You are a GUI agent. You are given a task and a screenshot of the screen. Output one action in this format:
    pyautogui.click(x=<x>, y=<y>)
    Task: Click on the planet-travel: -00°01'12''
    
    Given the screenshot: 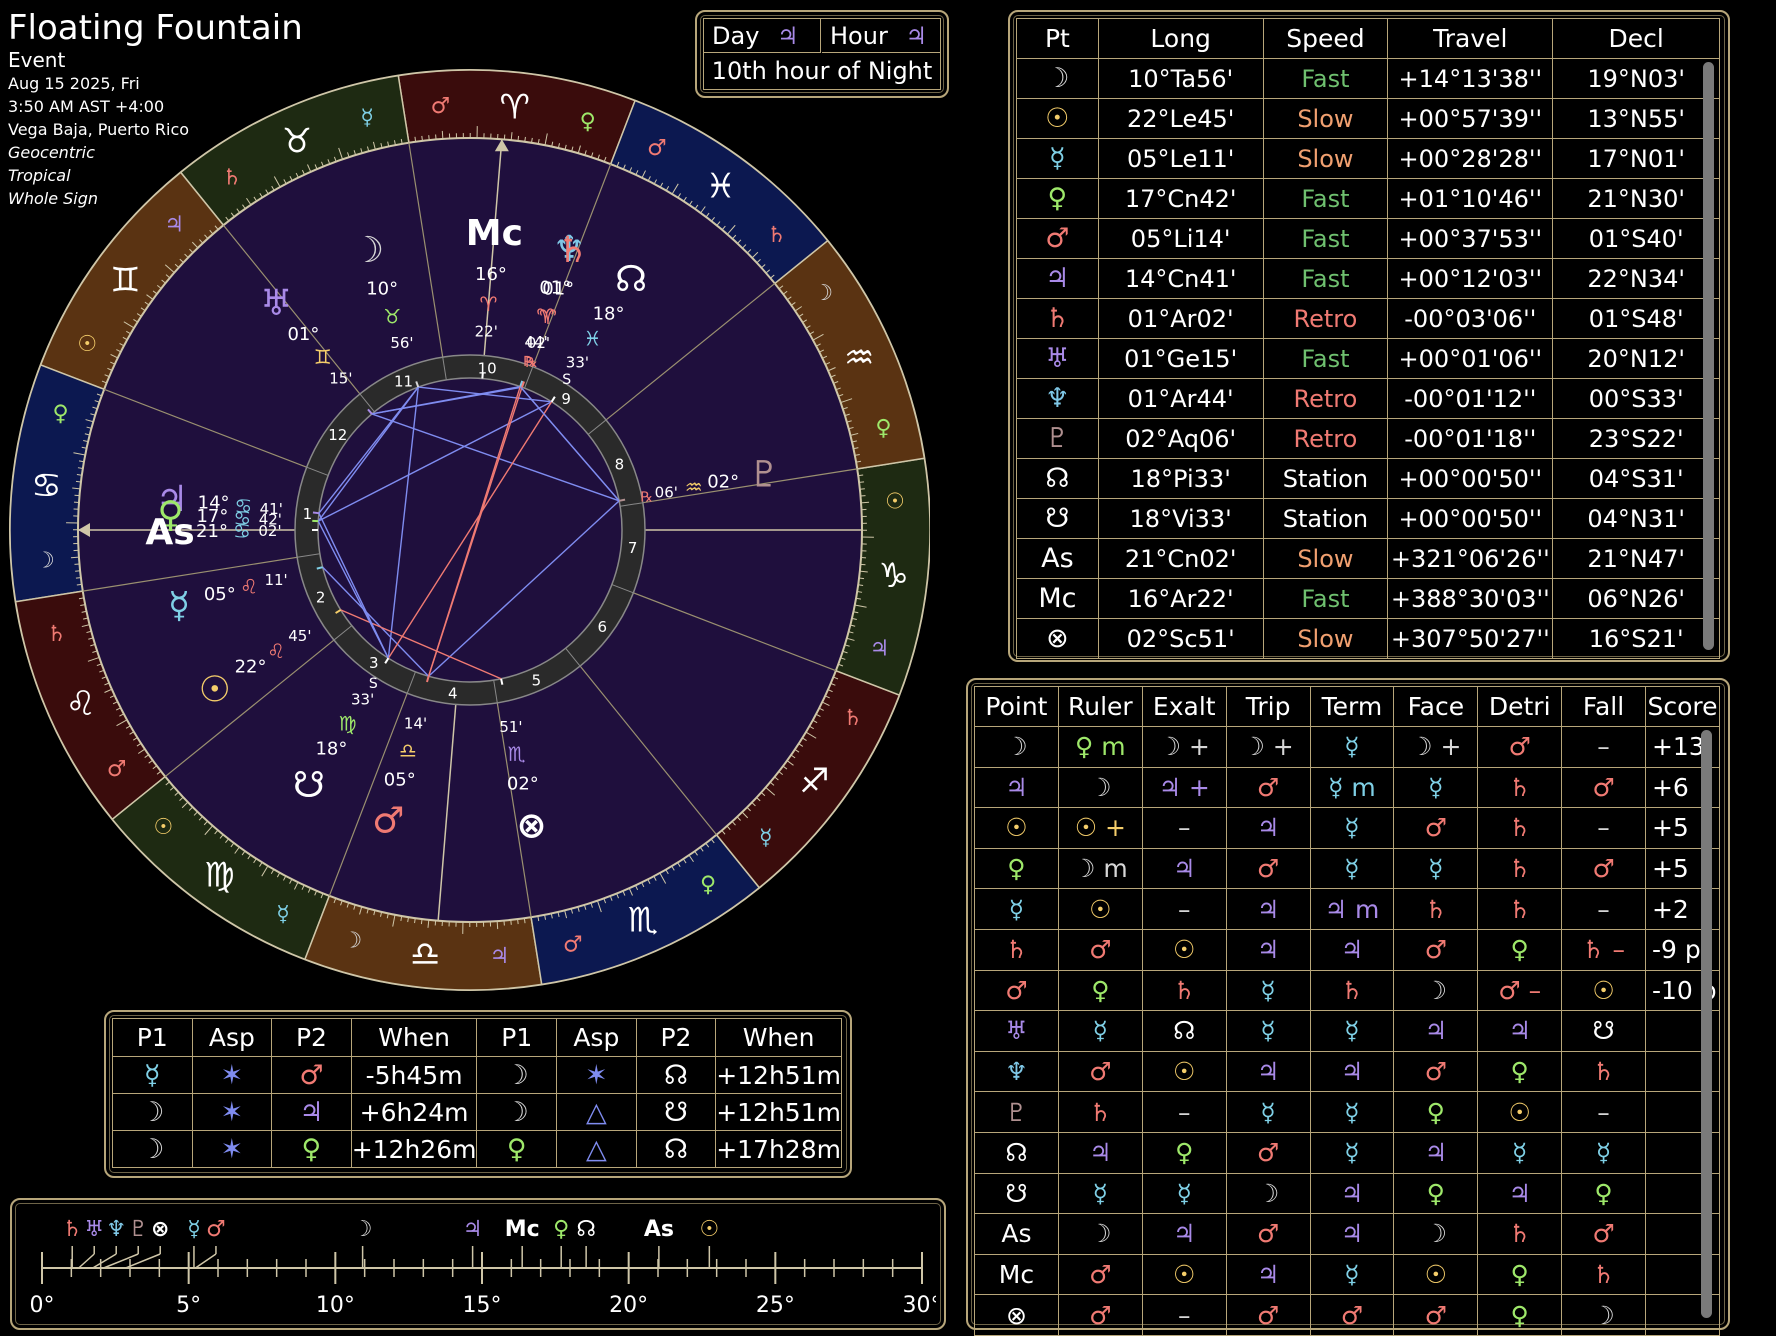 What is the action you would take?
    pyautogui.click(x=1470, y=399)
    